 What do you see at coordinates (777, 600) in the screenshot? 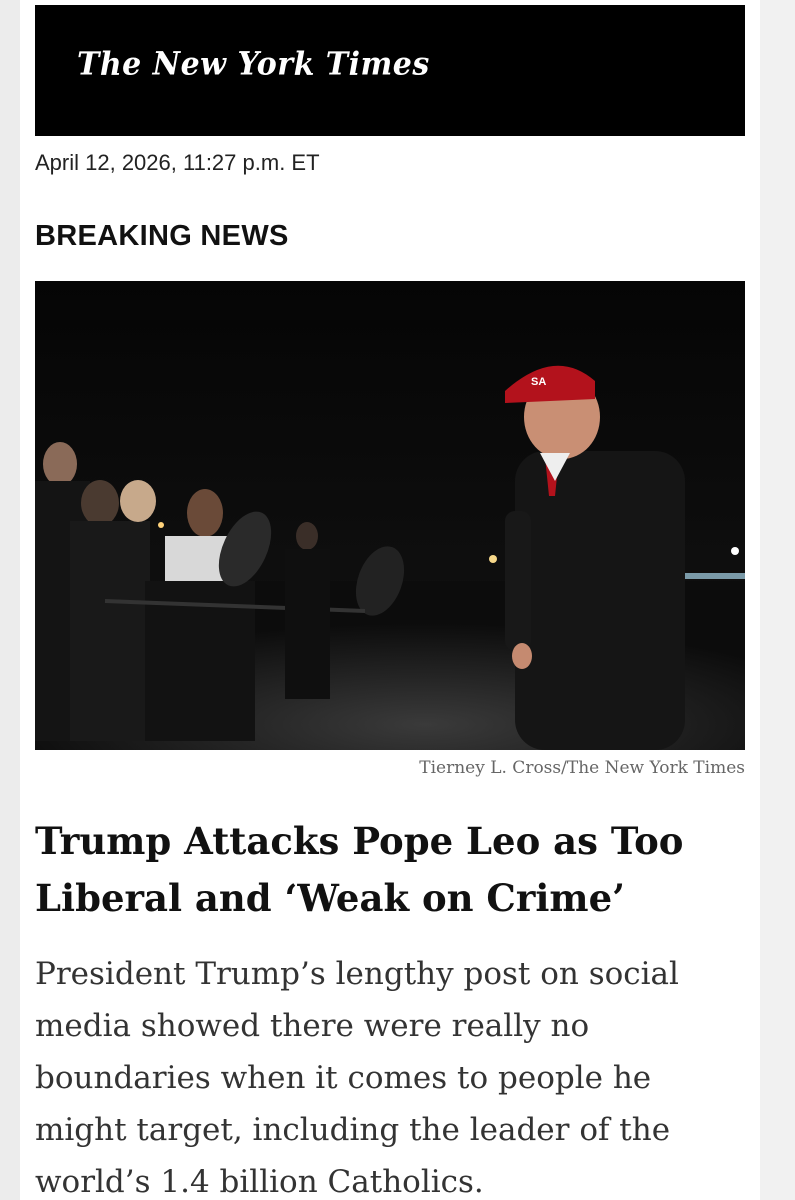
I see `right-gutter` at bounding box center [777, 600].